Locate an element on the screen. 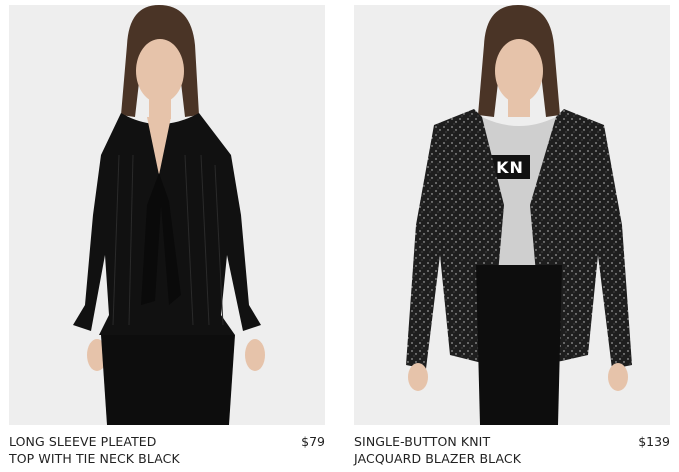 The width and height of the screenshot is (679, 472). product-name-line2: TOP WITH TIE NECK BLACK is located at coordinates (94, 458).